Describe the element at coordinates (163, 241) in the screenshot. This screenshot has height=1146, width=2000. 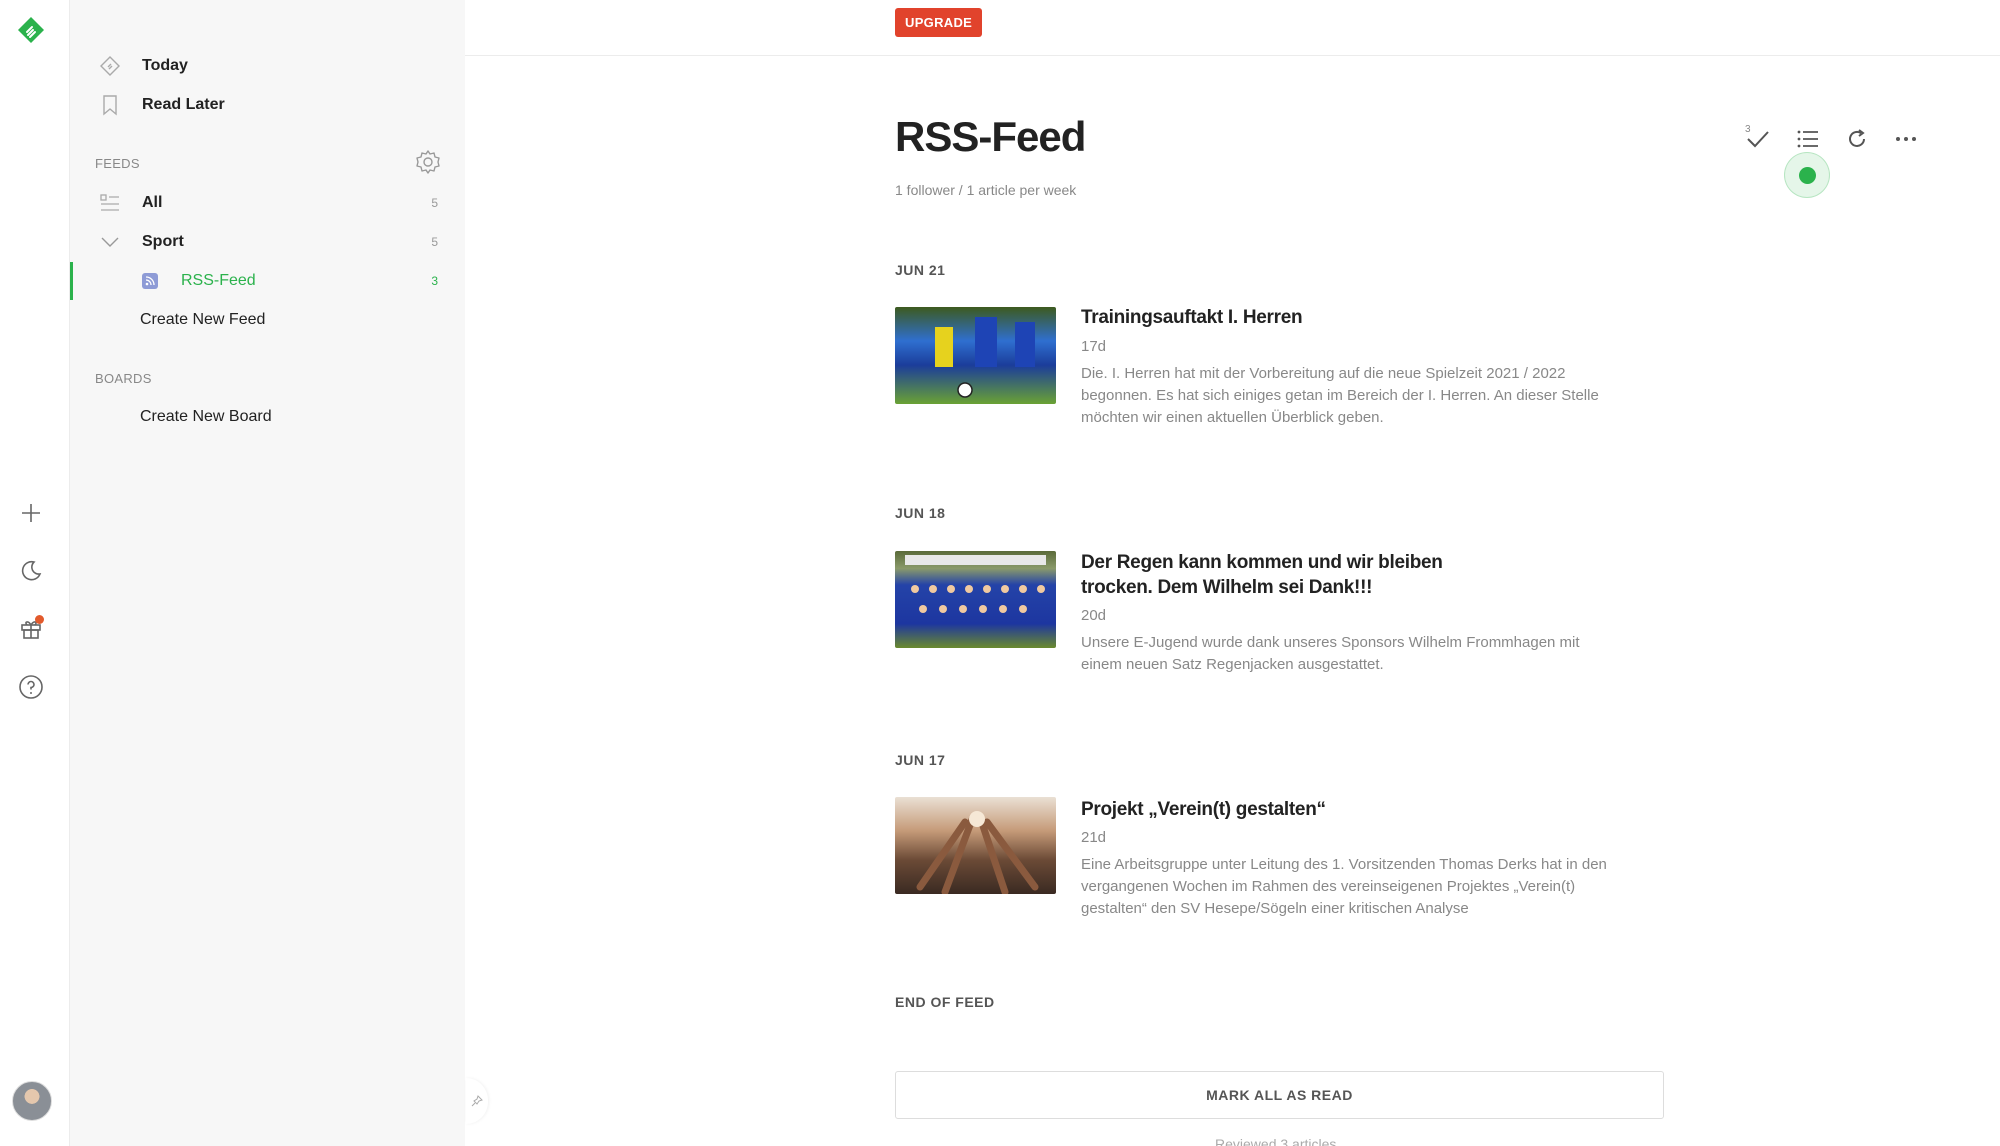
I see `sidebar-item-label: Sport` at that location.